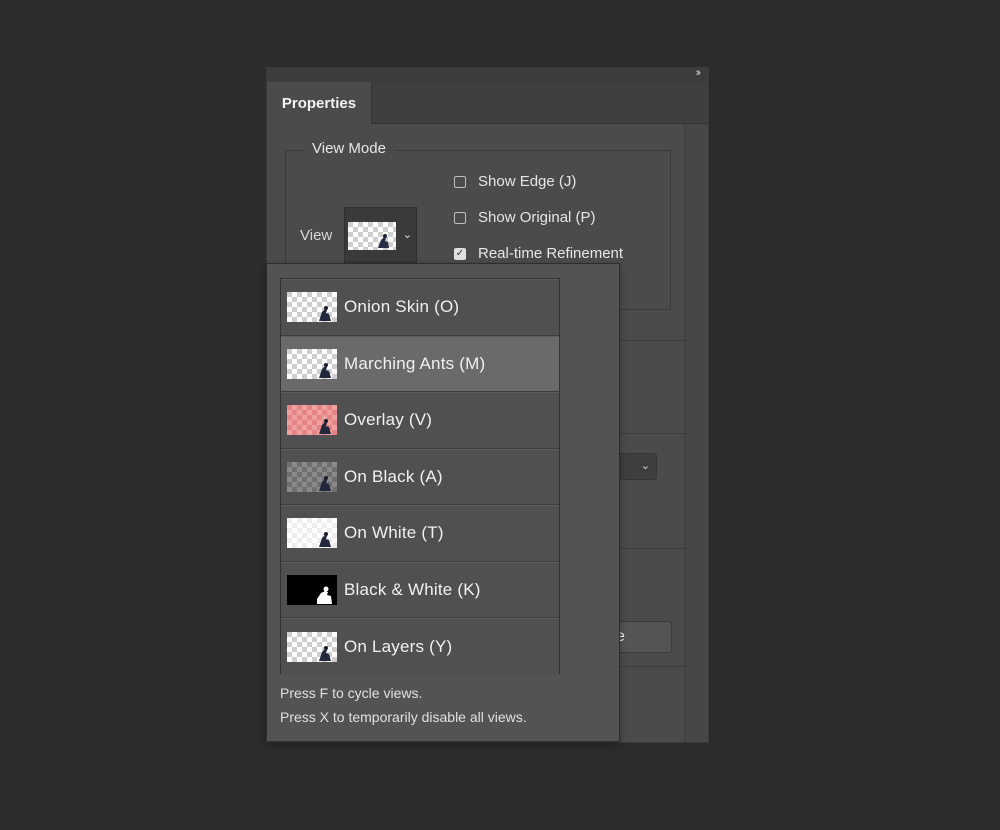  What do you see at coordinates (537, 217) in the screenshot?
I see `show-original-label: Show Original (P)` at bounding box center [537, 217].